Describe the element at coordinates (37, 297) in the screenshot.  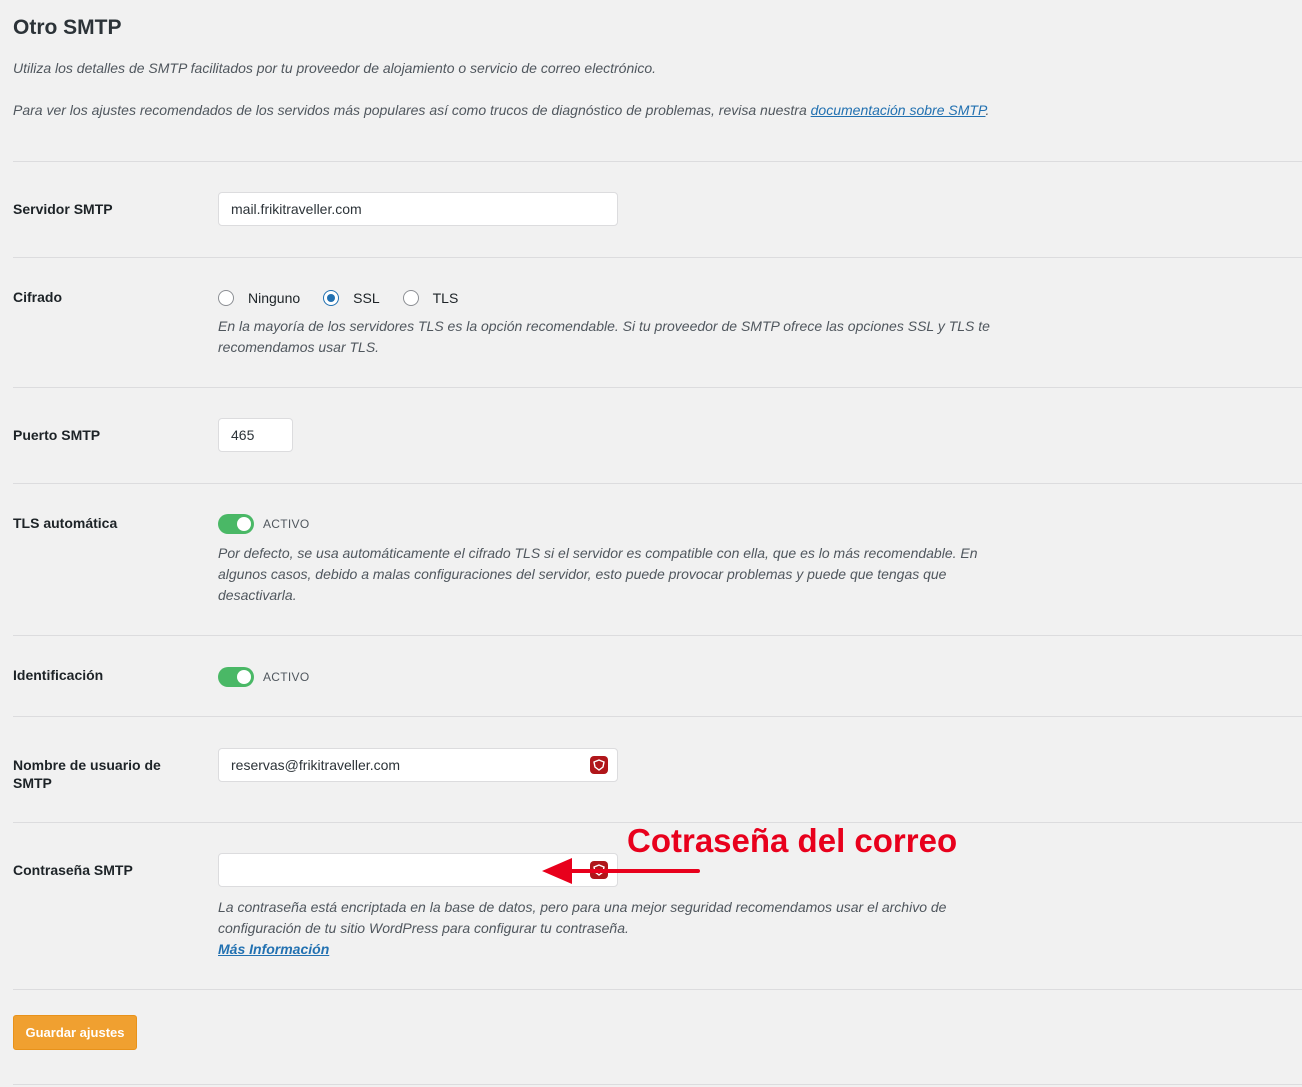
I see `encryption-label: Cifrado` at that location.